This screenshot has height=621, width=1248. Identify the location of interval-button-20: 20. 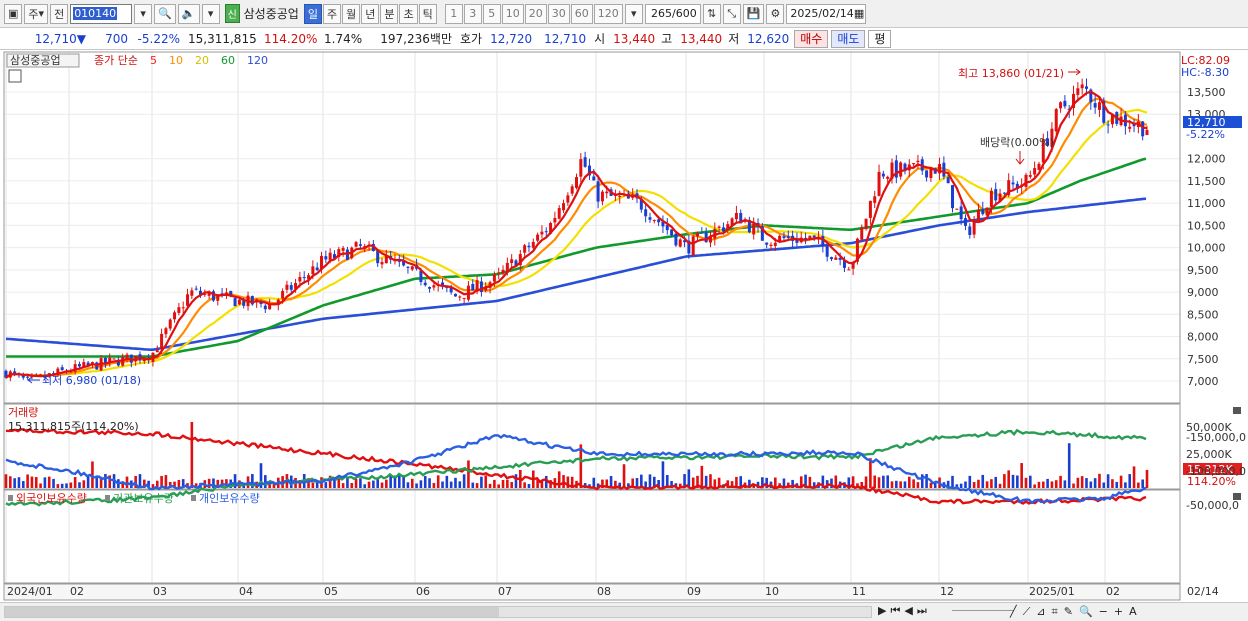
(535, 13).